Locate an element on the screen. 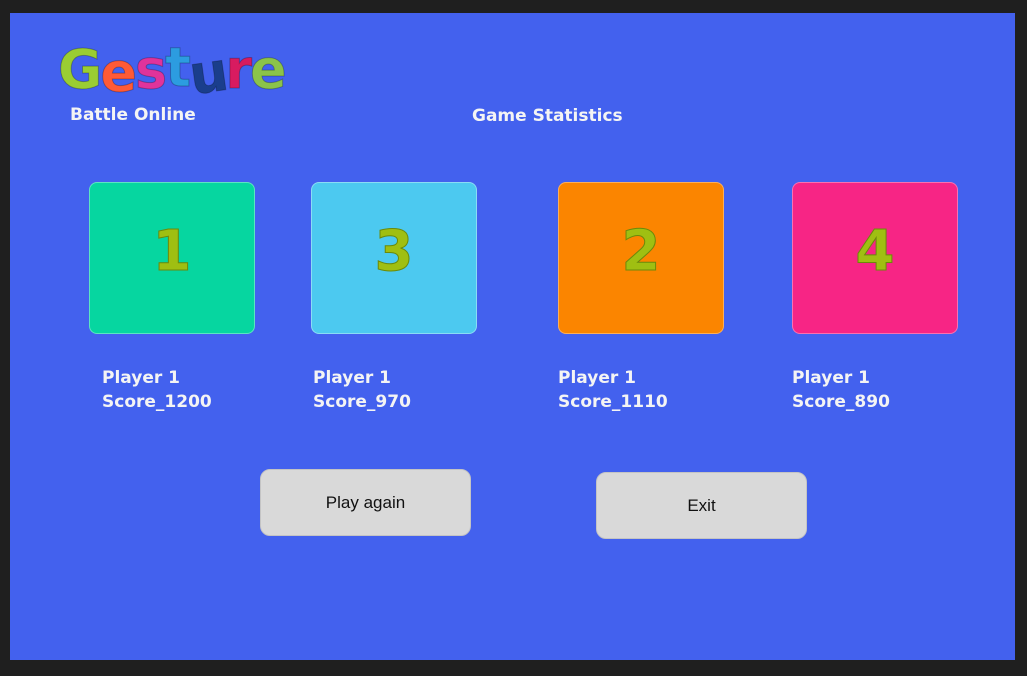  page-title: Game Statistics is located at coordinates (547, 116).